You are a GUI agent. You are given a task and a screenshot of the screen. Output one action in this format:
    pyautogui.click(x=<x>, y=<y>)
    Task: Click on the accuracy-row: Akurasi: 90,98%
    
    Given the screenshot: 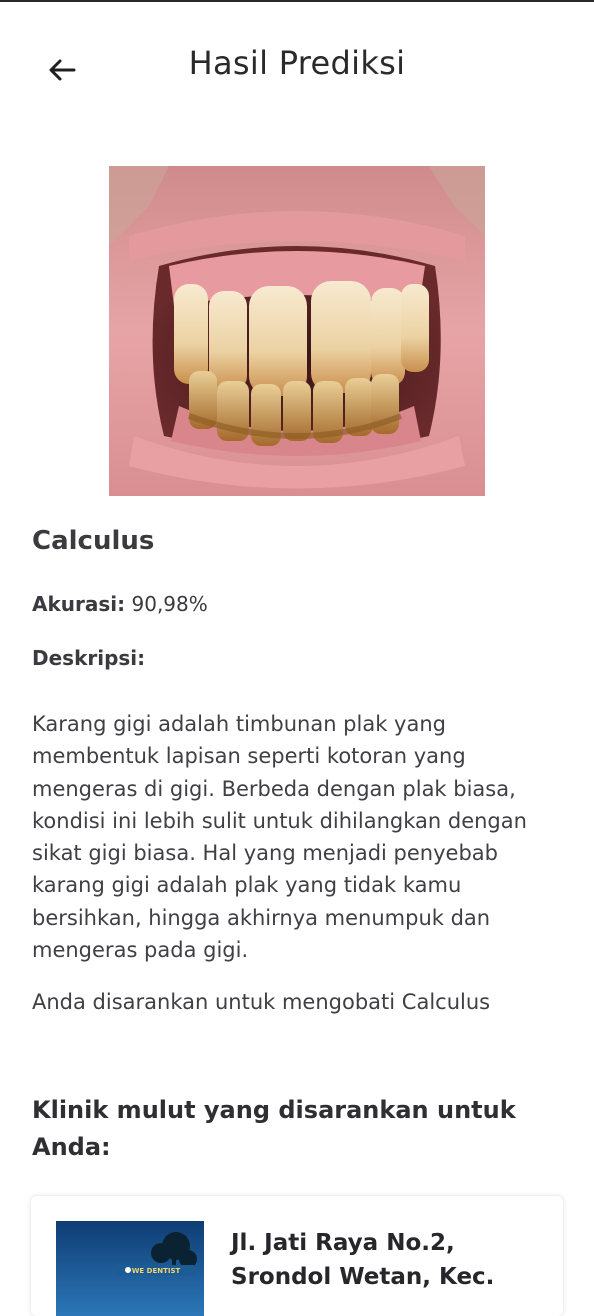 What is the action you would take?
    pyautogui.click(x=120, y=604)
    